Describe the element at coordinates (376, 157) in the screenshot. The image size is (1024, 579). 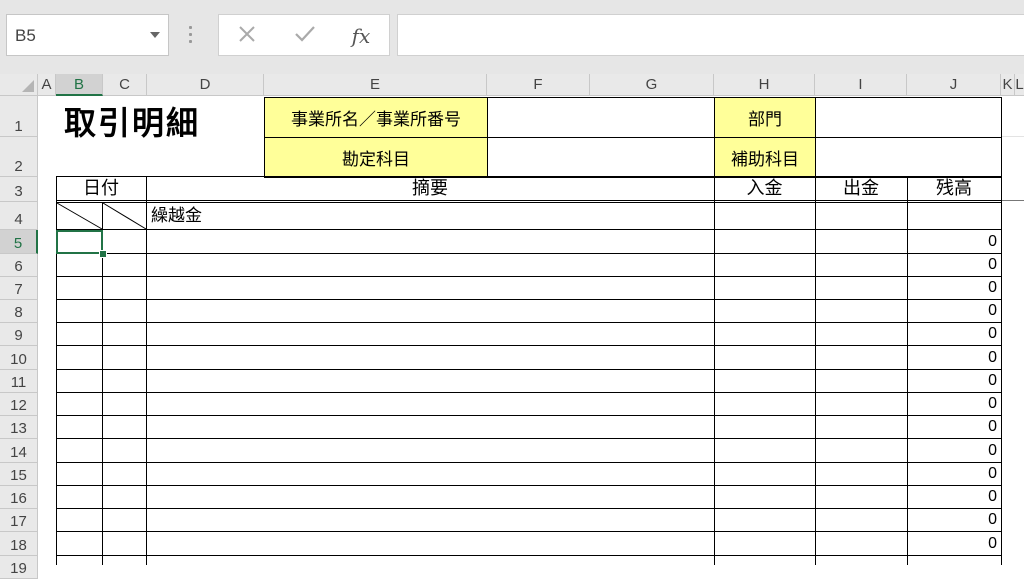
I see `account-label: 勘定科目` at that location.